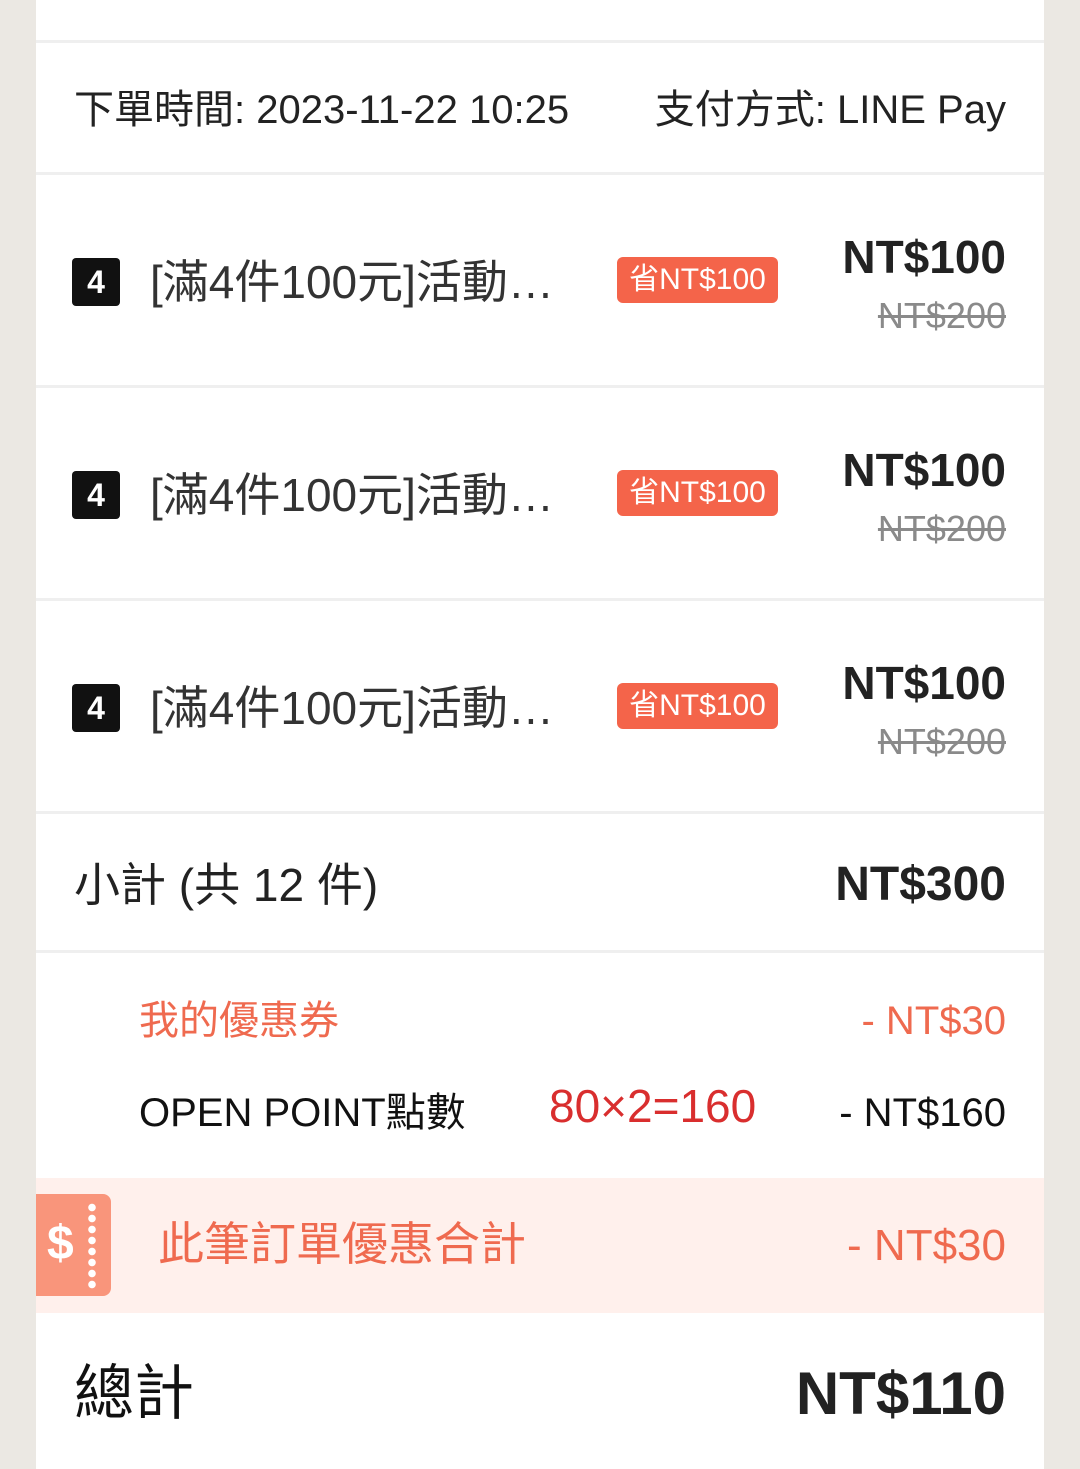  Describe the element at coordinates (920, 884) in the screenshot. I see `subtotal-value: NT$300` at that location.